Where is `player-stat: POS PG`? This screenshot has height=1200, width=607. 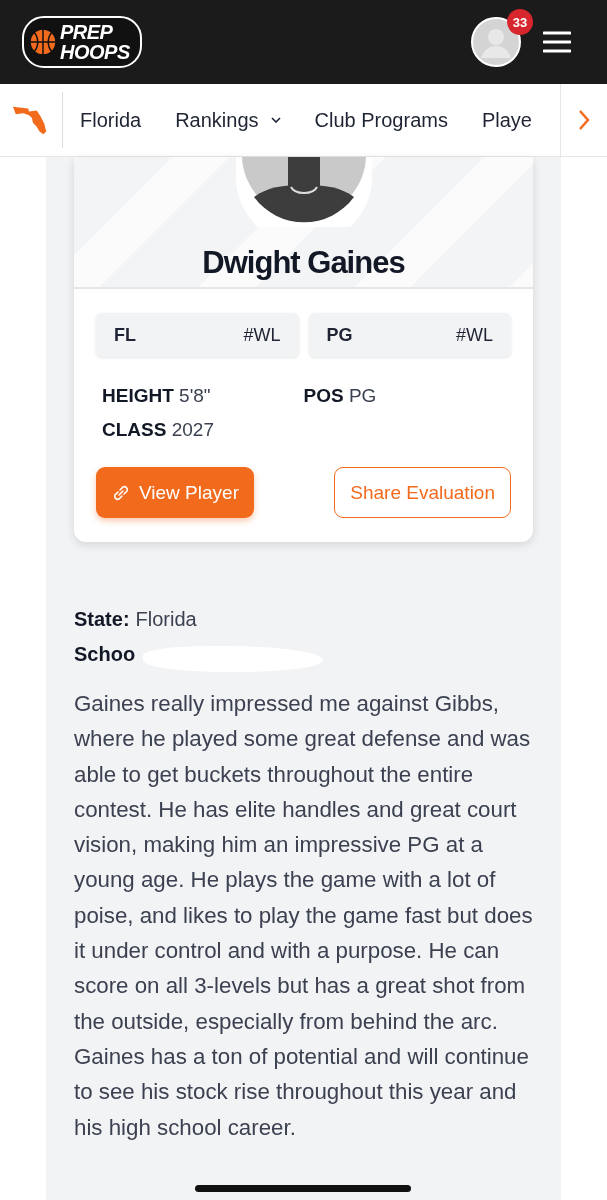
player-stat: POS PG is located at coordinates (340, 396).